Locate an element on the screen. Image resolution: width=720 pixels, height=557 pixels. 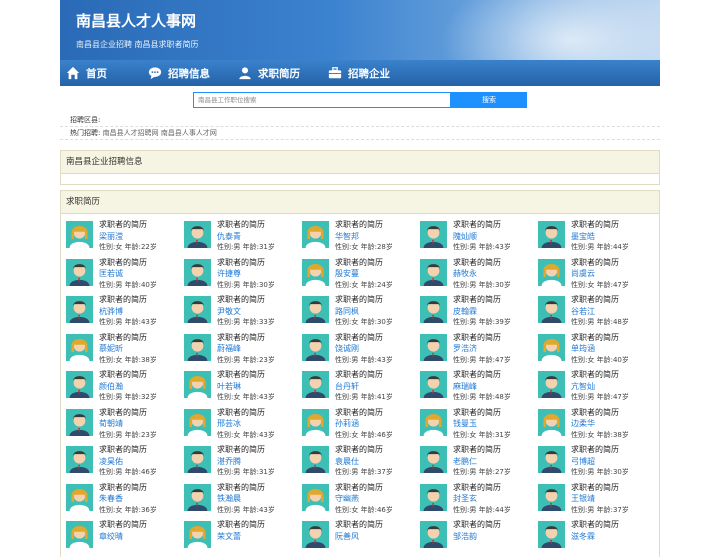
resume-card: 求职者的简历 朱春香 性别:女 年龄:36岁 is located at coordinates (125, 501).